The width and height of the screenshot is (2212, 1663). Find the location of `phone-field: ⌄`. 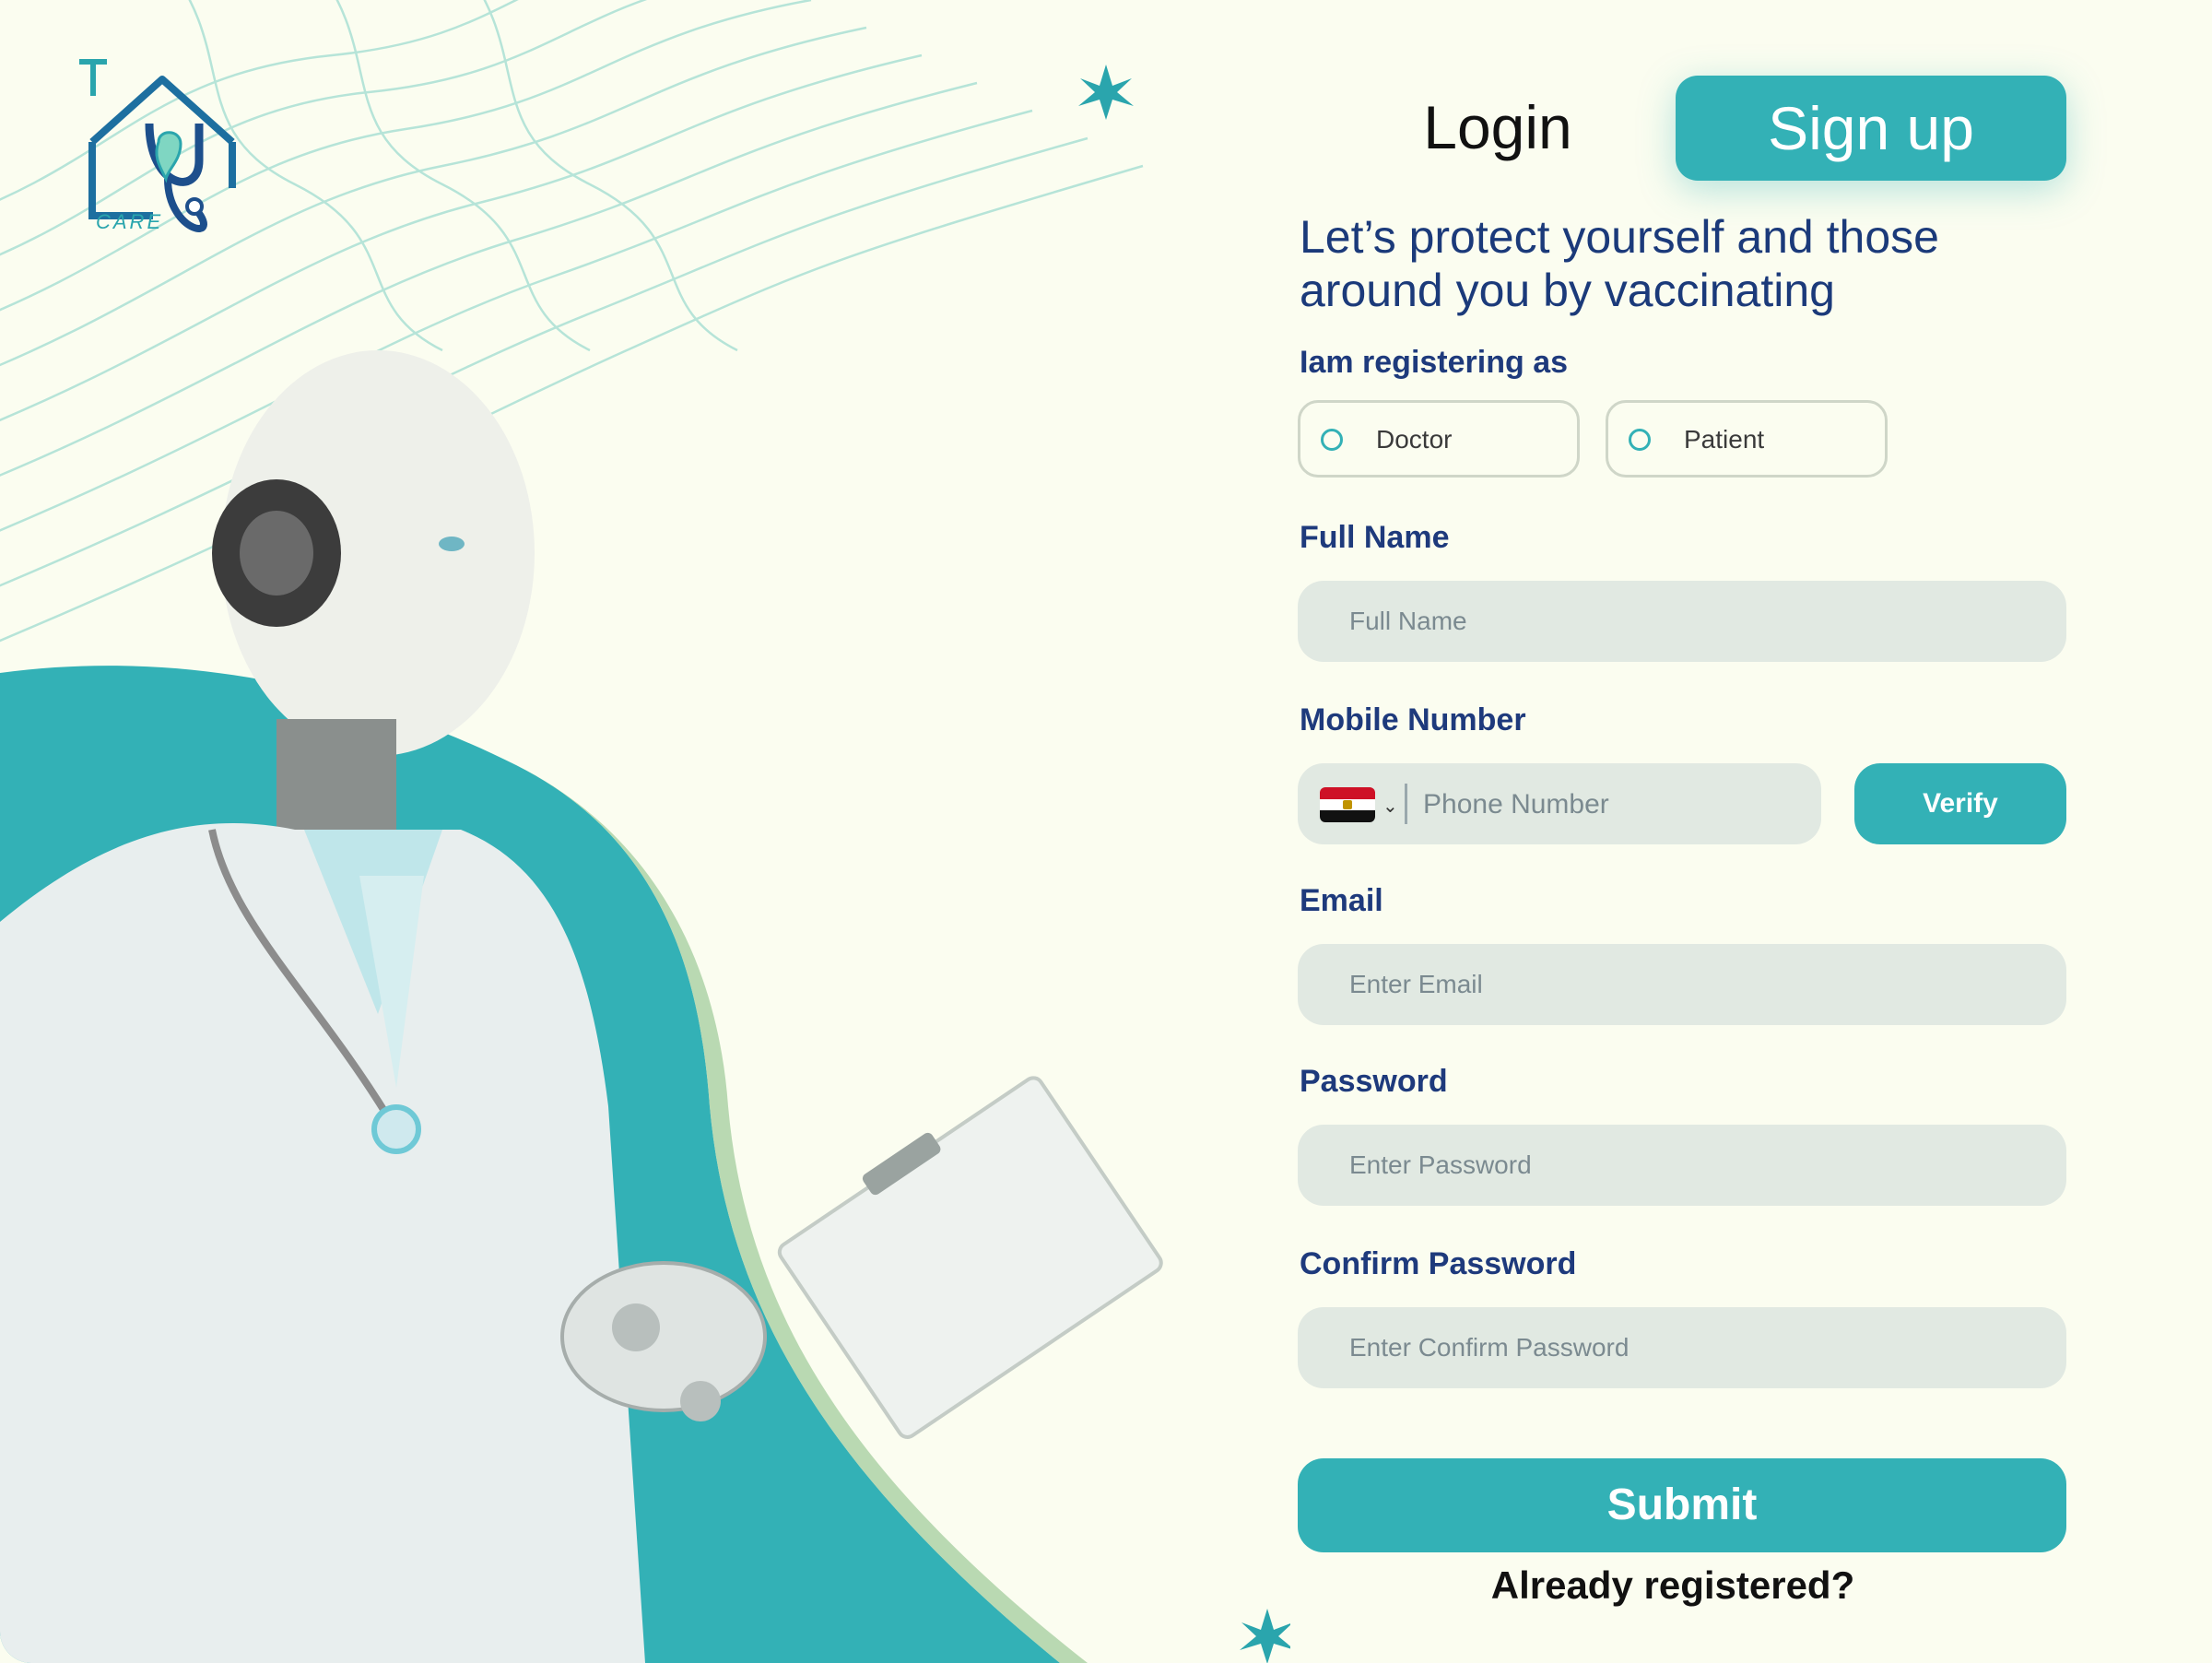

phone-field: ⌄ is located at coordinates (1559, 804).